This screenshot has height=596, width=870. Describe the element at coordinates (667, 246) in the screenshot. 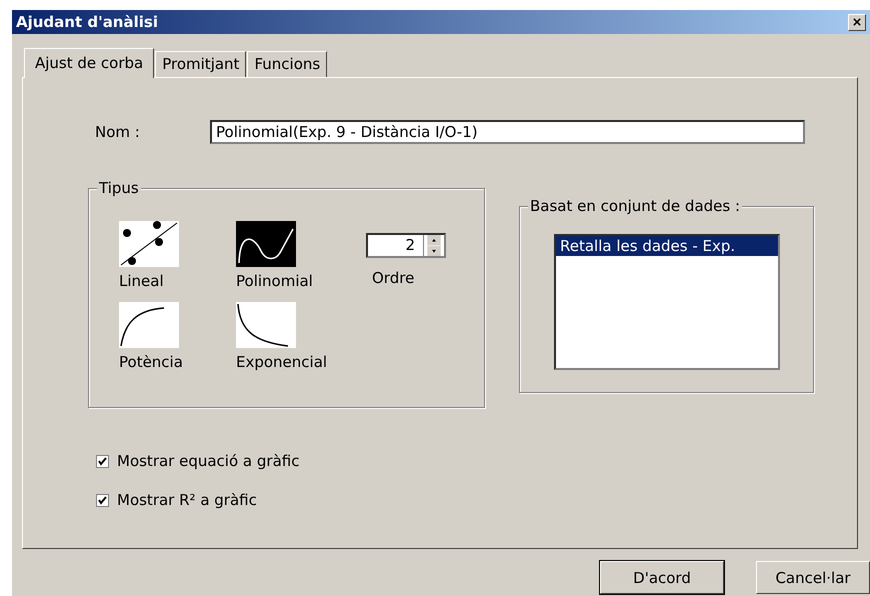

I see `list-item: Retalla les dades - Exp.` at that location.